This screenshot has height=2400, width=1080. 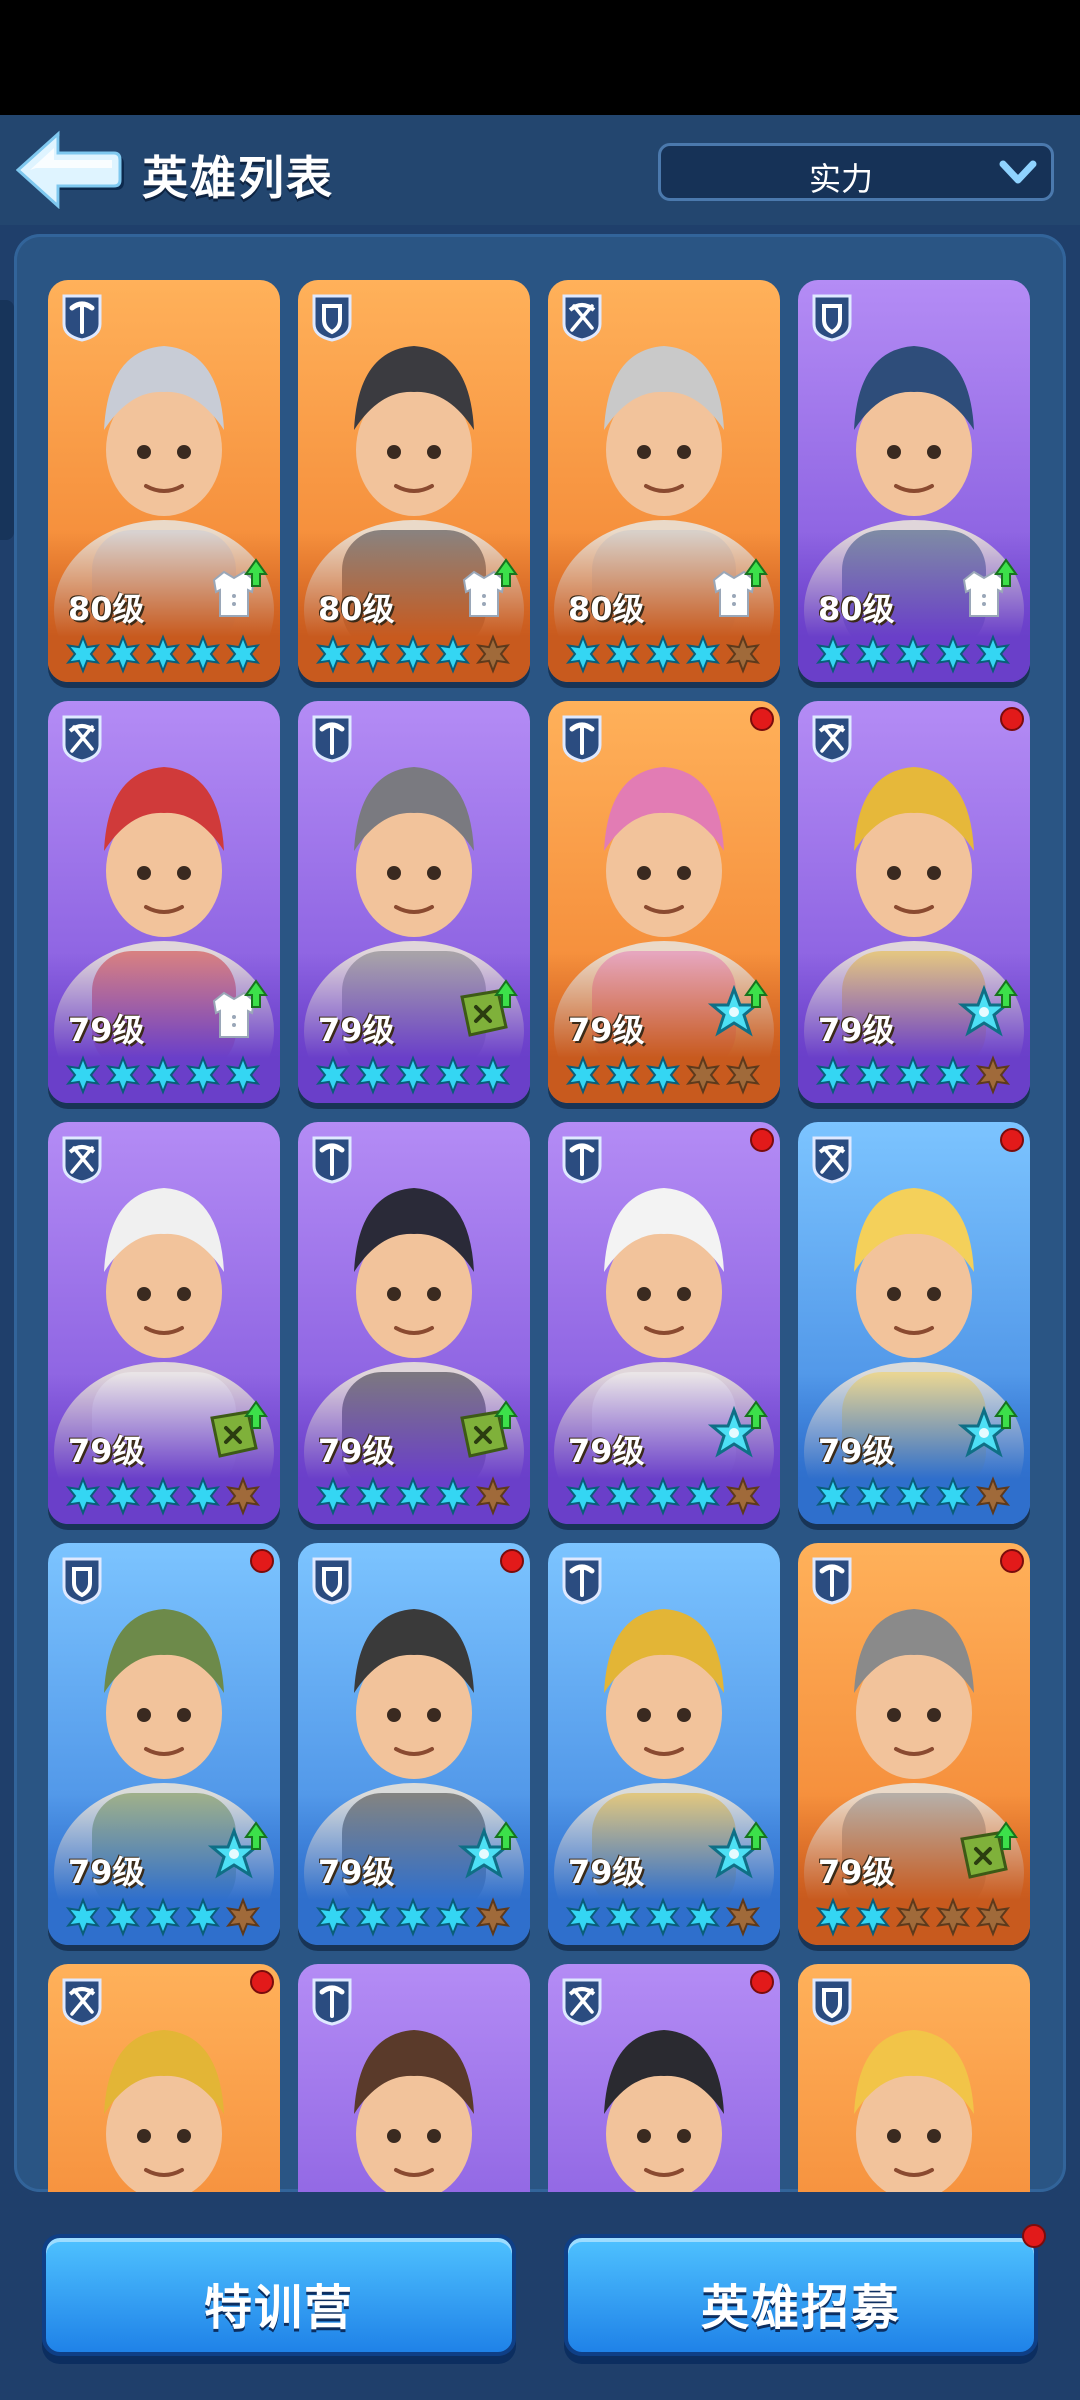 I want to click on chevron-down-icon, so click(x=1018, y=172).